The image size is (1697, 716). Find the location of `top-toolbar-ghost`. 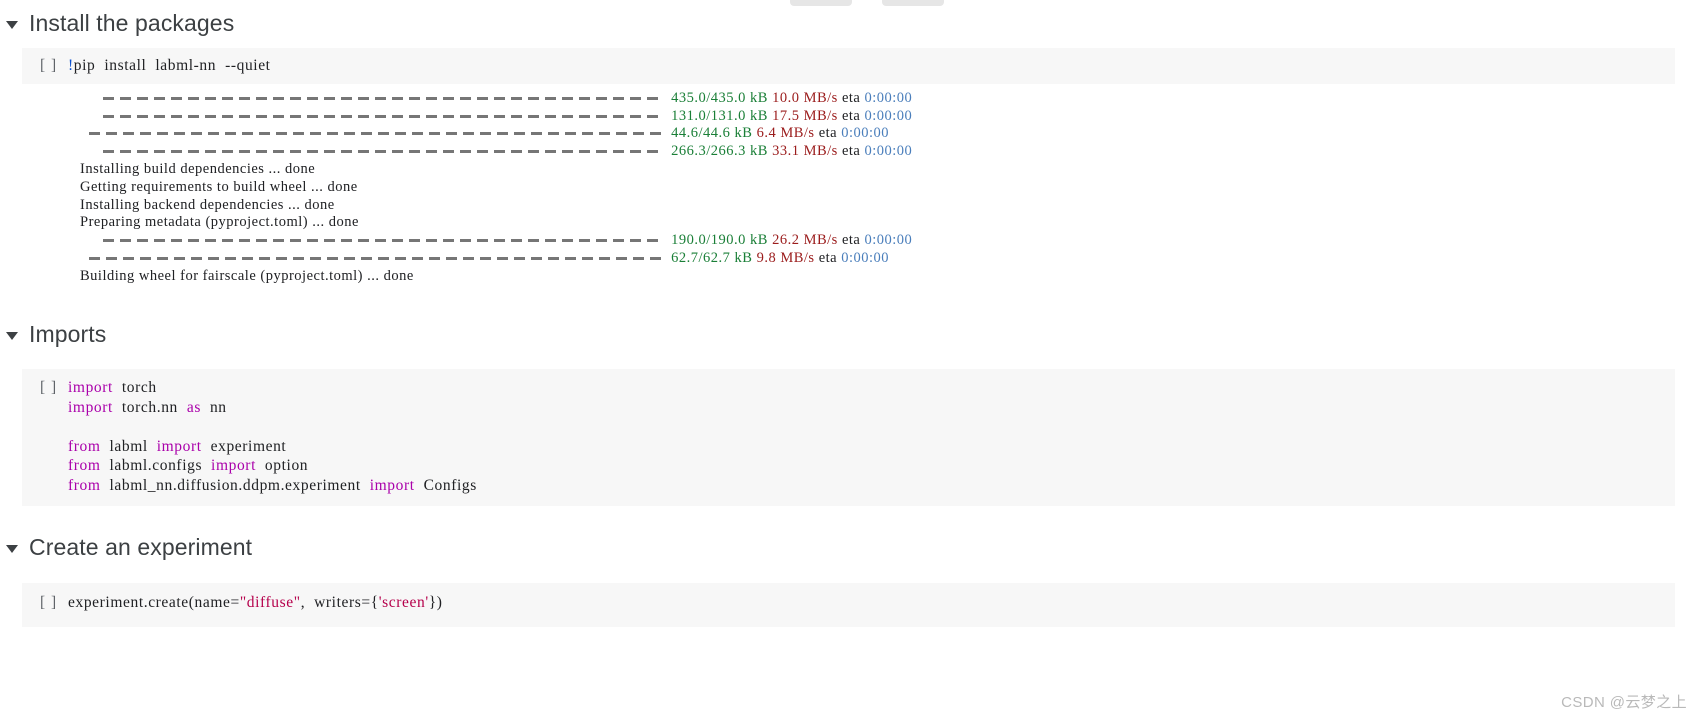

top-toolbar-ghost is located at coordinates (848, 4).